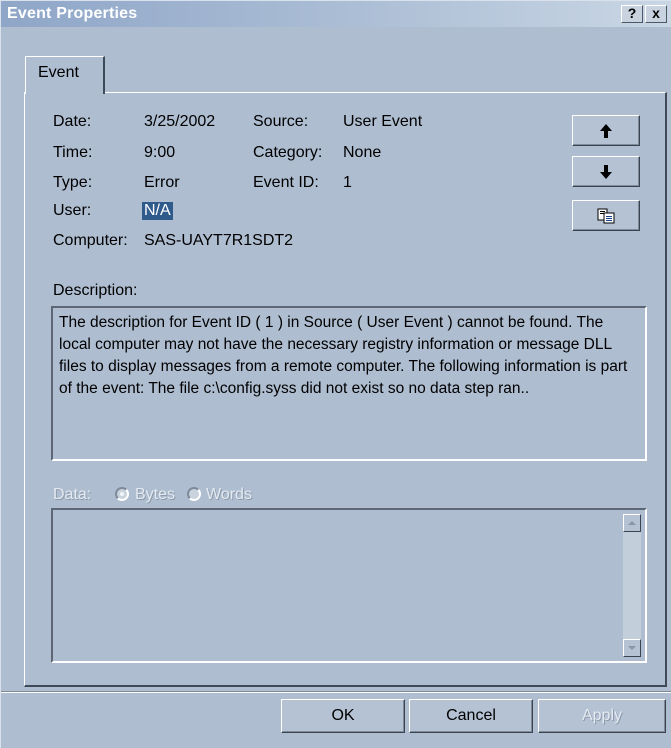 This screenshot has height=748, width=671. I want to click on user-label: User:, so click(72, 210).